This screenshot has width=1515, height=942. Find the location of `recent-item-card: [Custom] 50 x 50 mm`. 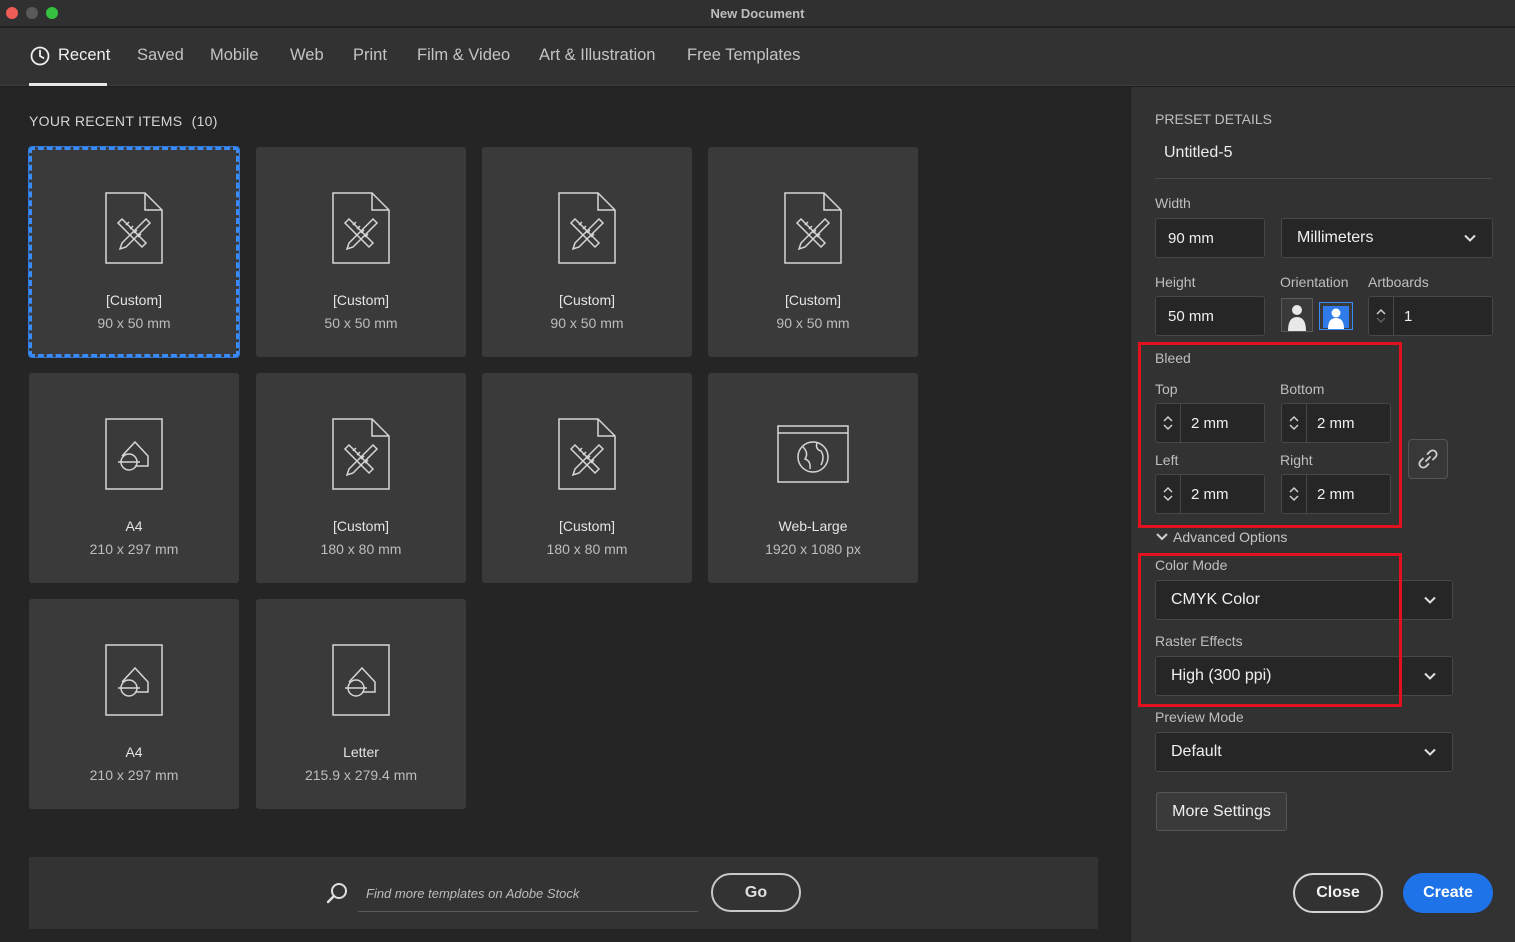

recent-item-card: [Custom] 50 x 50 mm is located at coordinates (361, 252).